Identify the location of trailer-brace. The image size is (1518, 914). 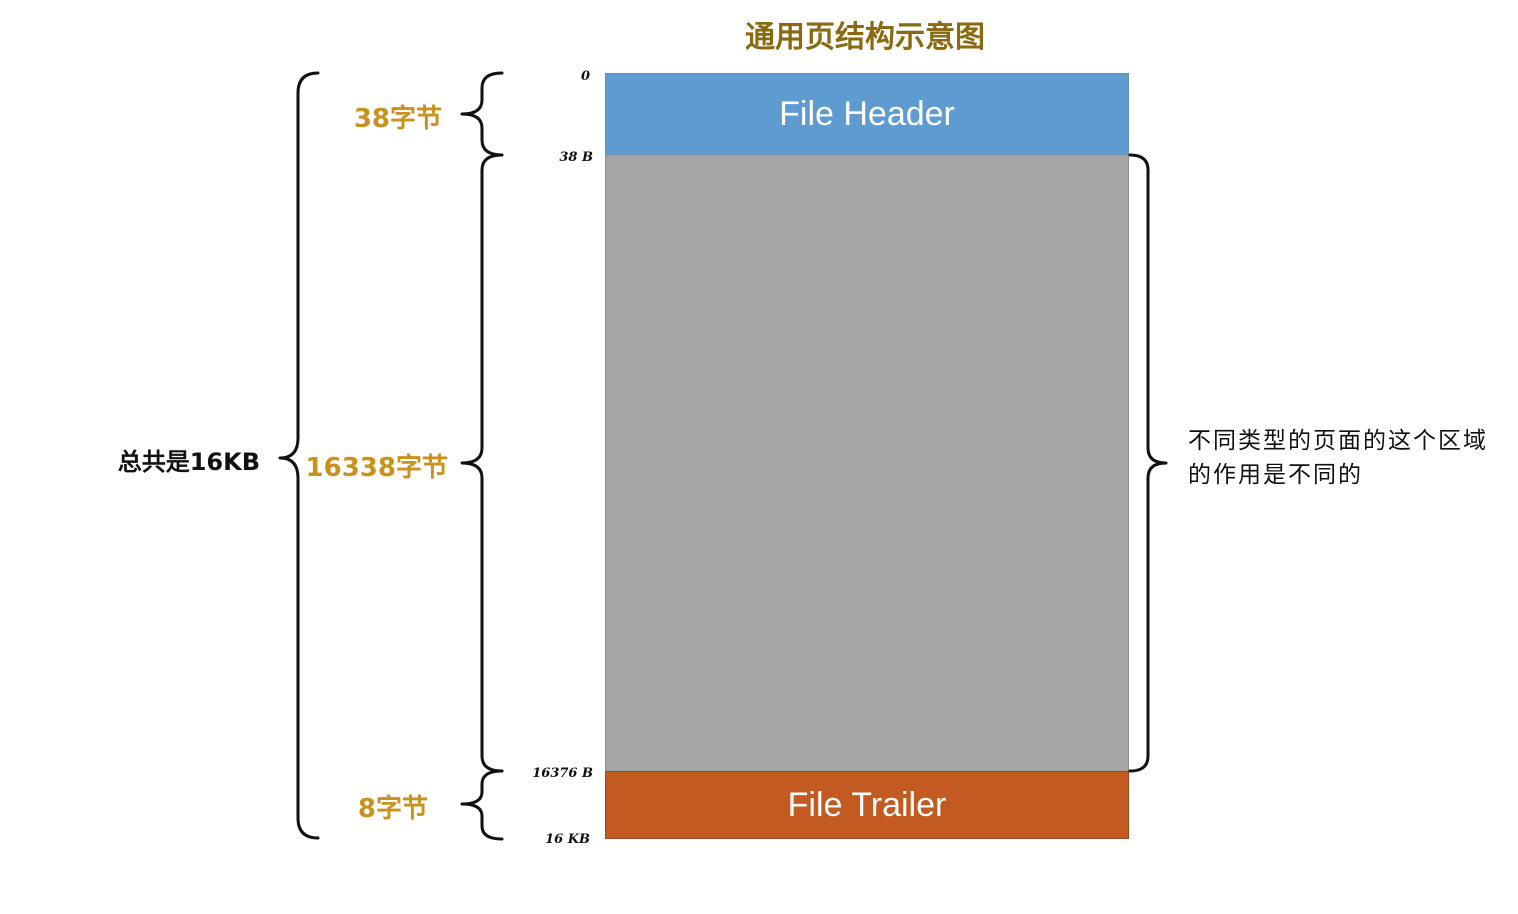
(482, 805).